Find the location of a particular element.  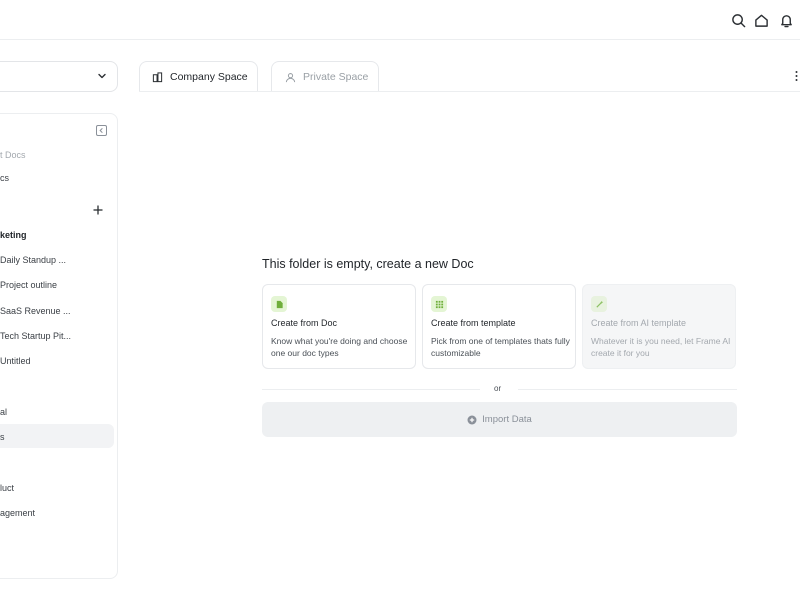

sidebar-doc: Project outline is located at coordinates (28, 285).